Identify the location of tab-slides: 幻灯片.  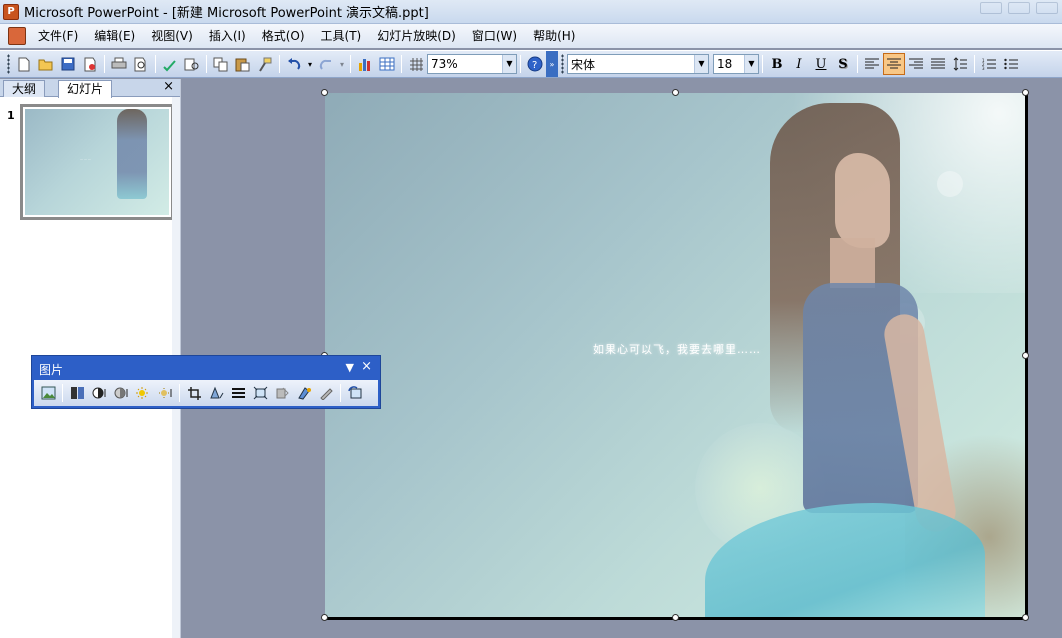
(85, 89).